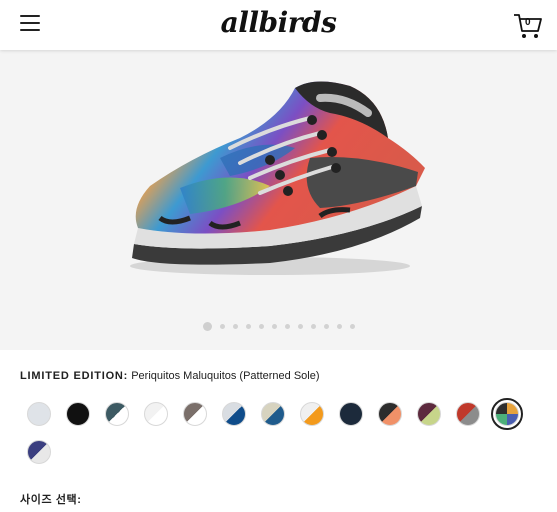  Describe the element at coordinates (287, 438) in the screenshot. I see `color-swatch-list` at that location.